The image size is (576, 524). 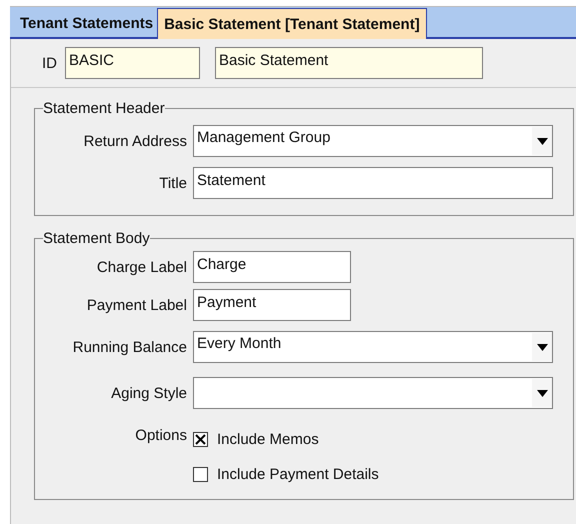 What do you see at coordinates (298, 474) in the screenshot?
I see `checkbox-label: Include Payment Details` at bounding box center [298, 474].